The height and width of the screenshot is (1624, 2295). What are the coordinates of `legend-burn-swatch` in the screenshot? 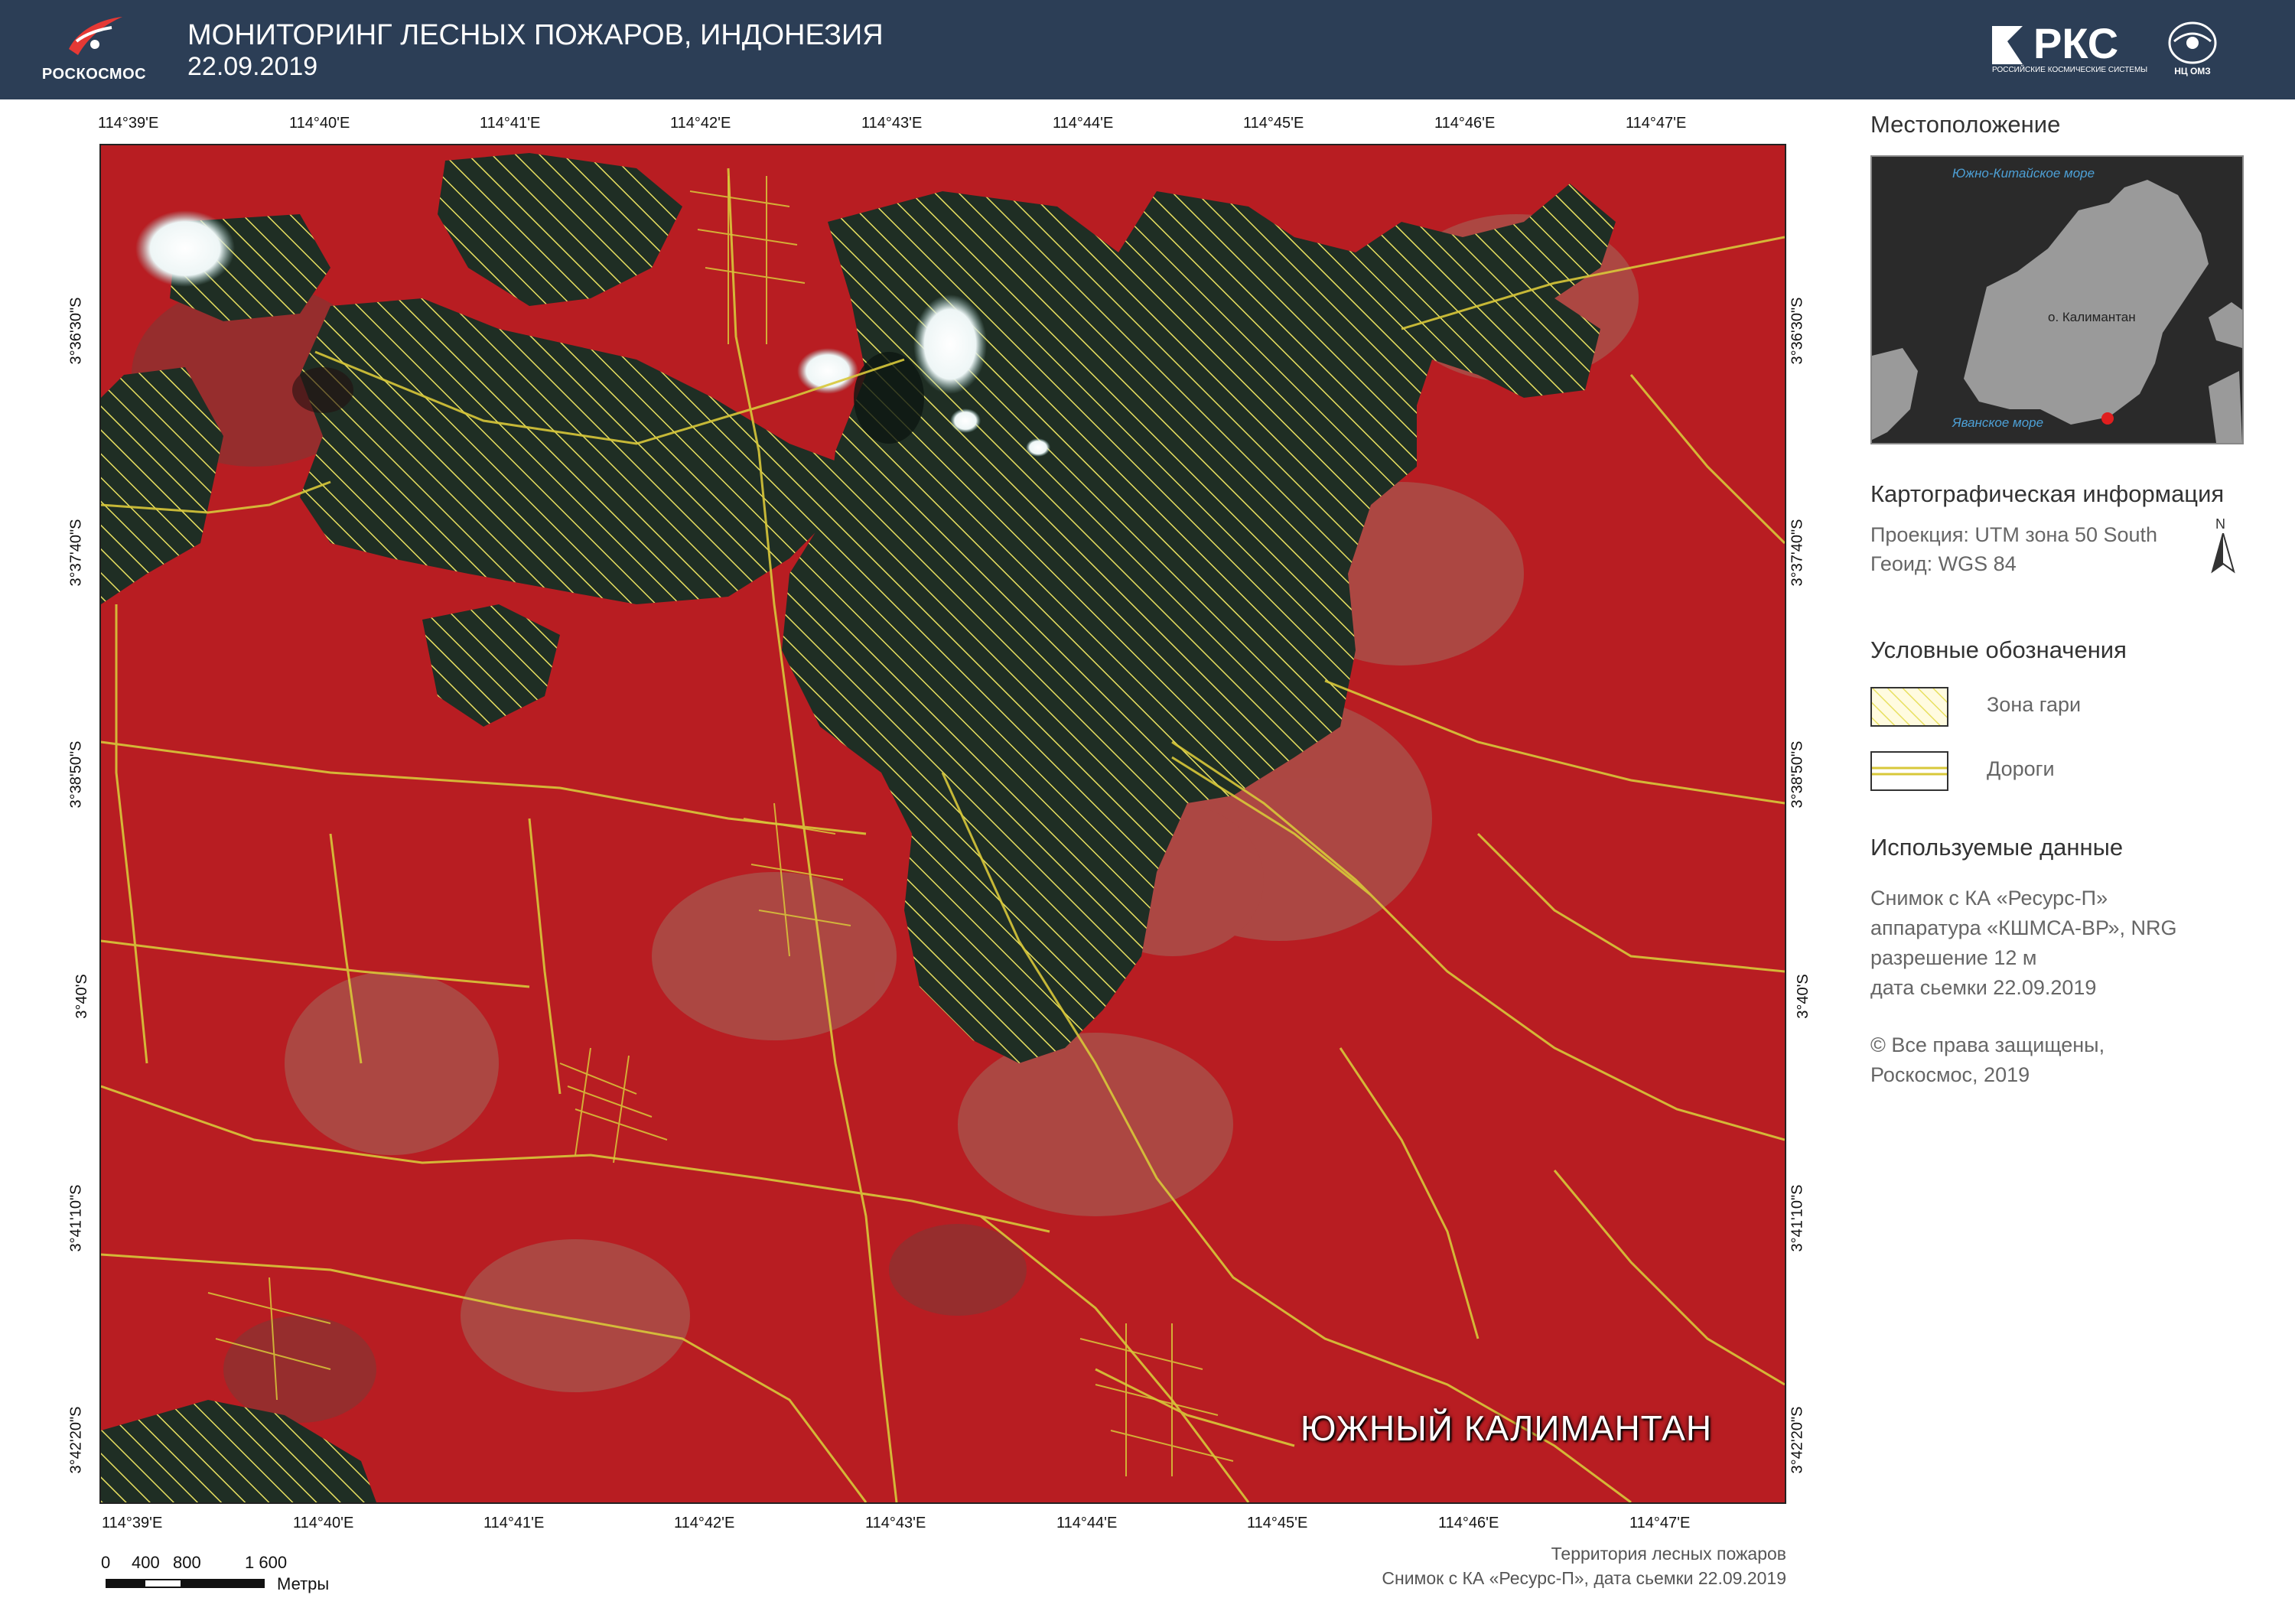 It's located at (1909, 707).